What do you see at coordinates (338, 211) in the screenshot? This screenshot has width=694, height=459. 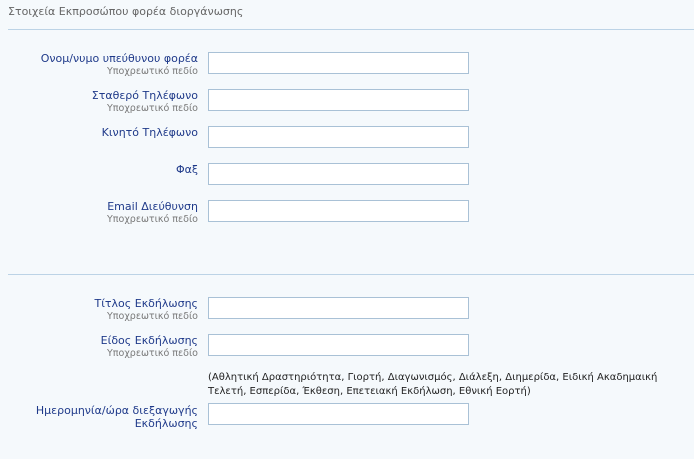 I see `email-input` at bounding box center [338, 211].